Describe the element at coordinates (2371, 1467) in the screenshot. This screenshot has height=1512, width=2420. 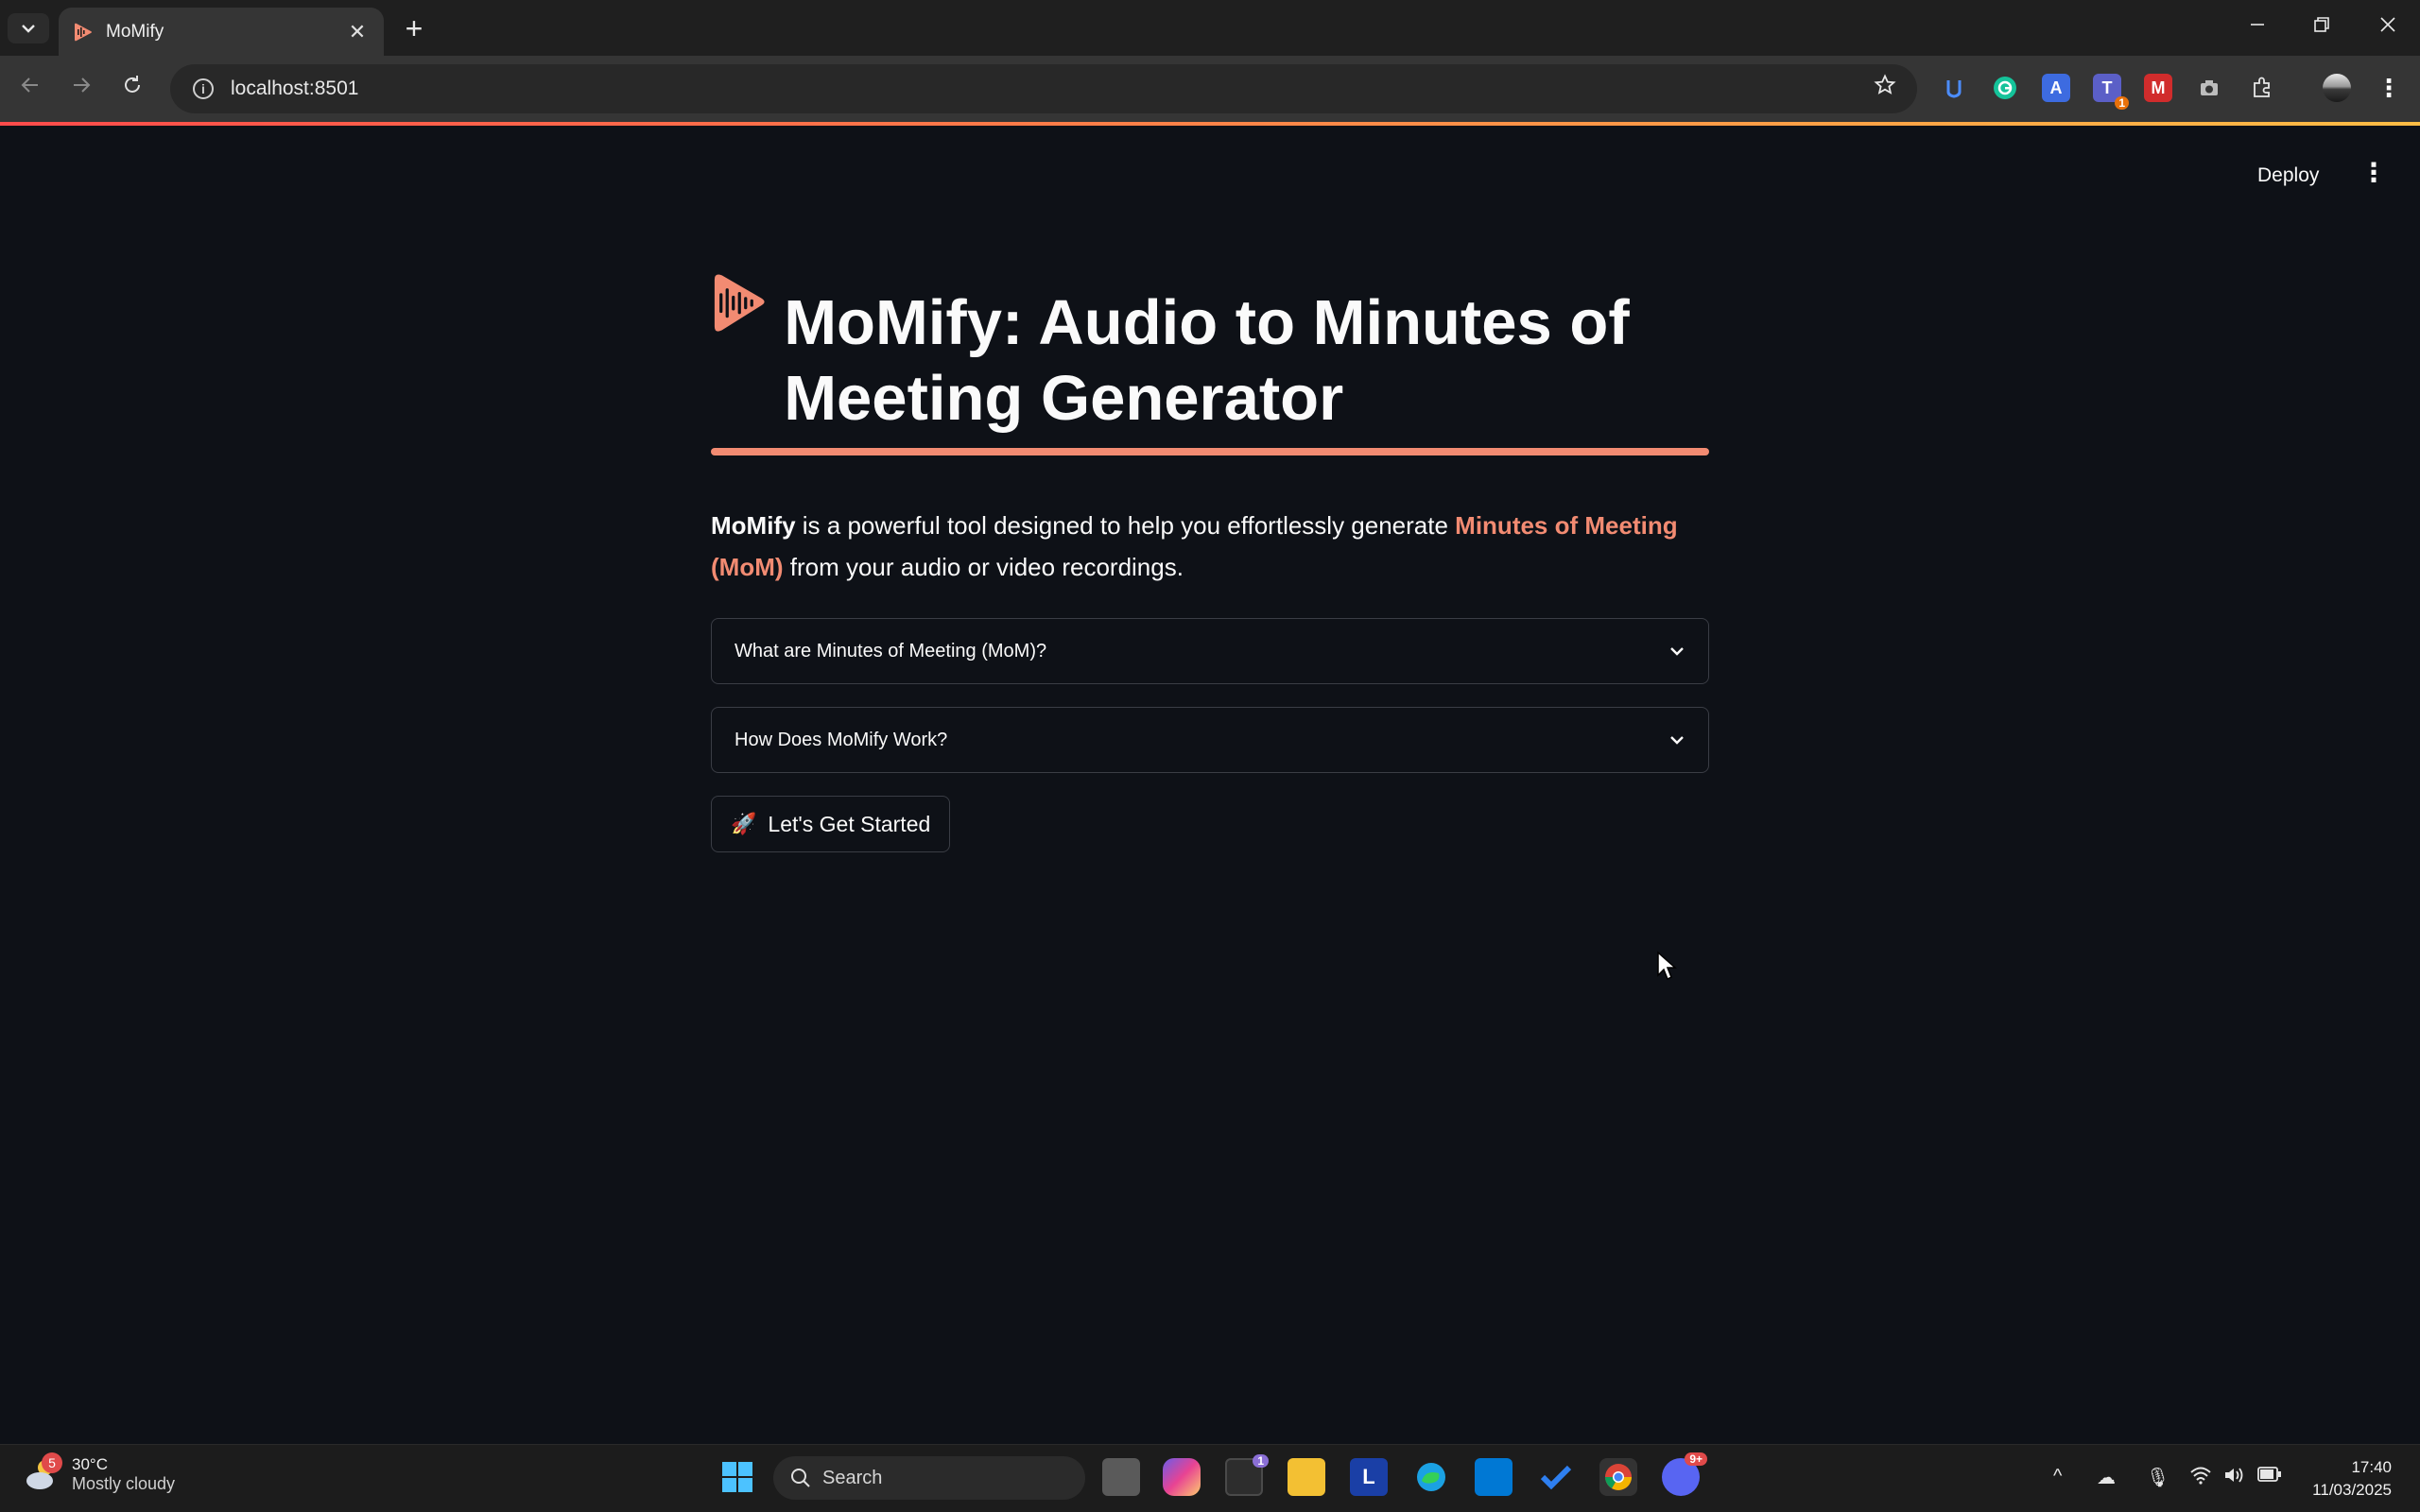
I see `clock-time: 17:40` at that location.